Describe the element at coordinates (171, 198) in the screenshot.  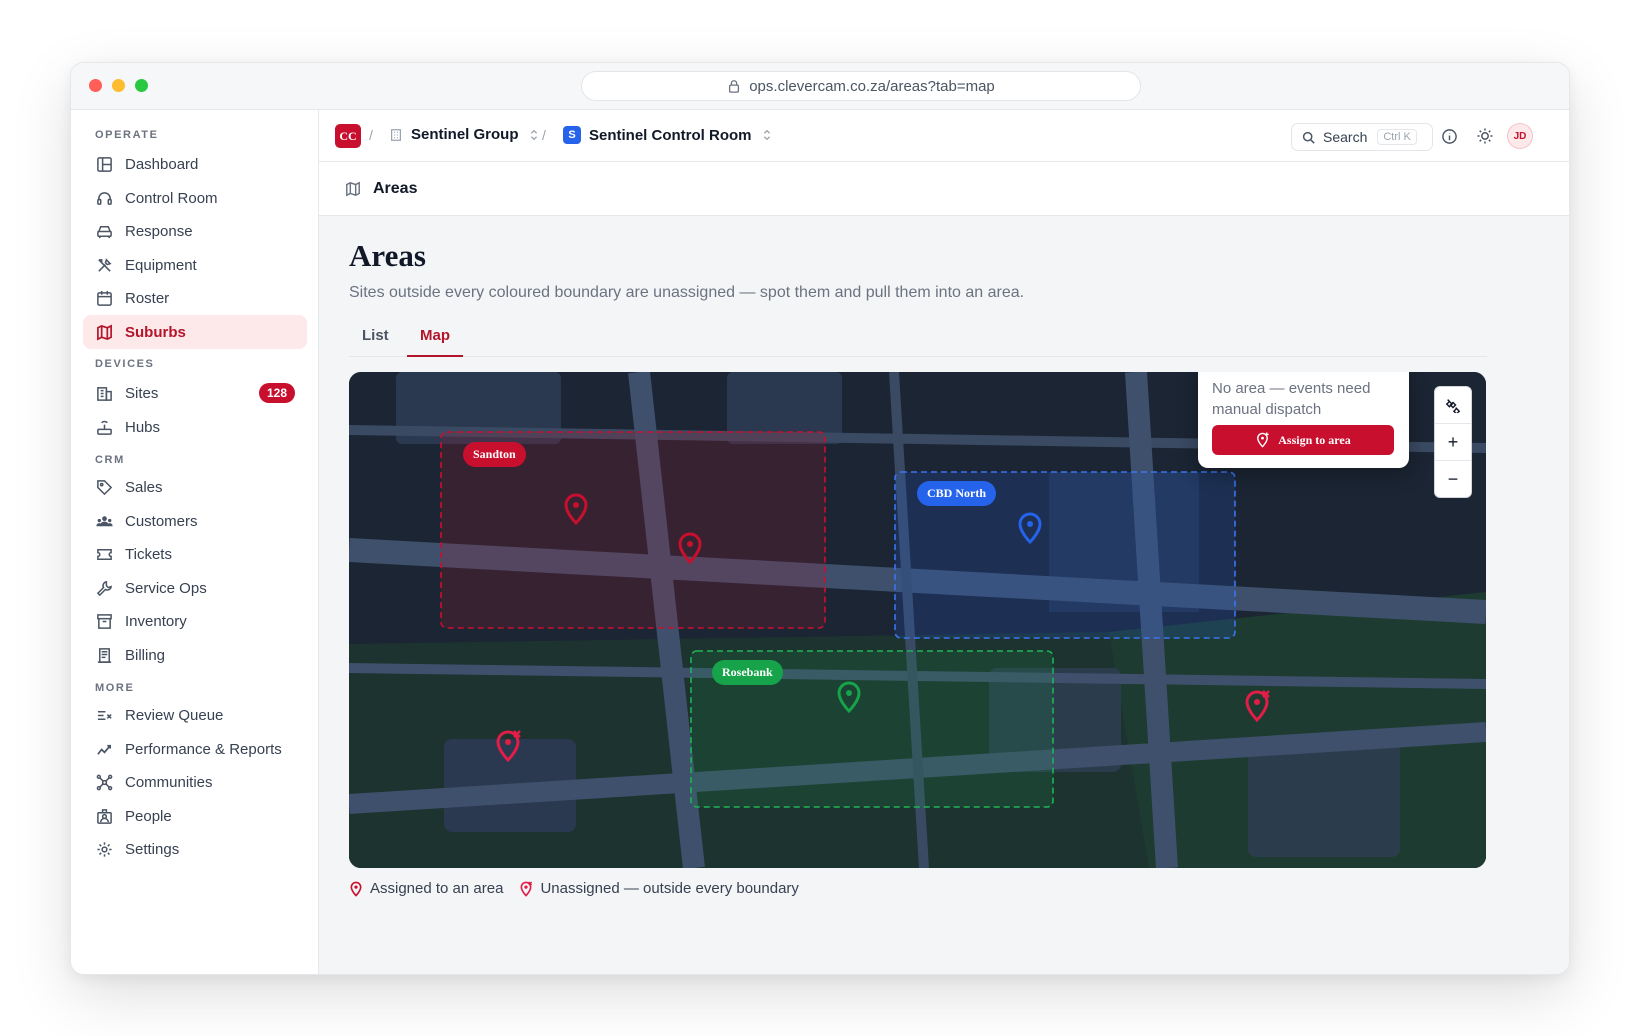
I see `sidebar-item-label: Control Room` at that location.